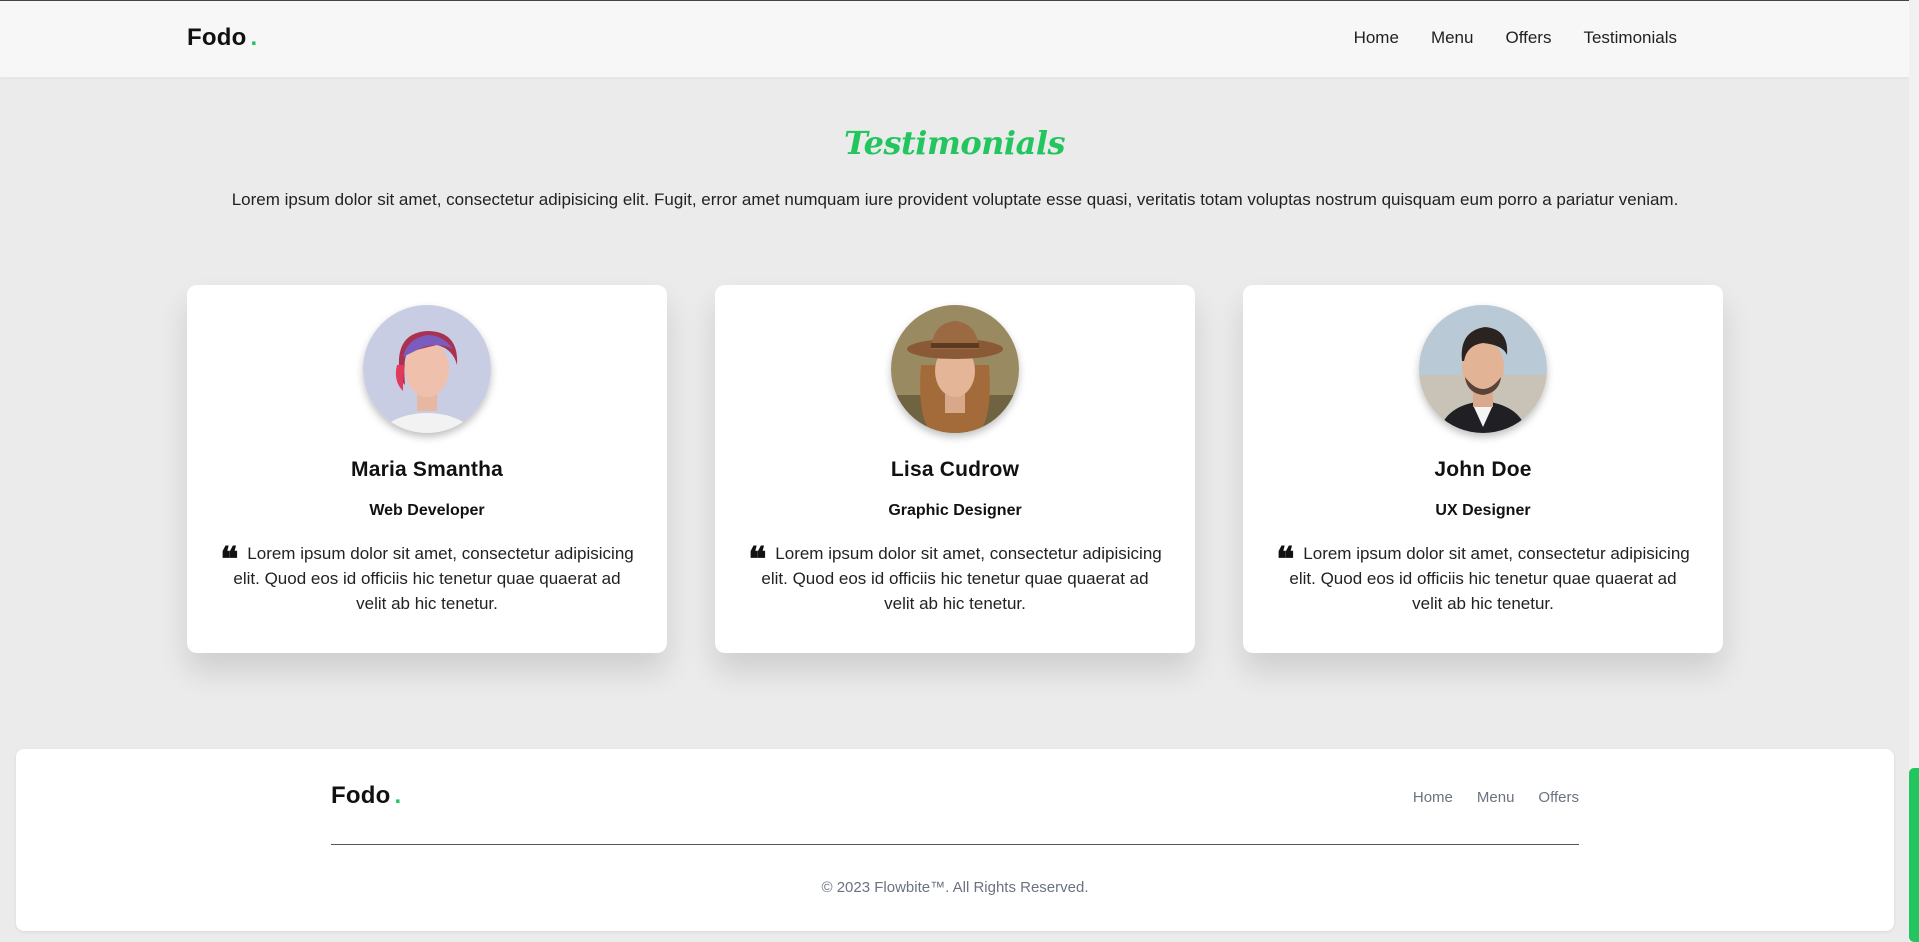  I want to click on site-header: Fodo. Home Menu Offers Testimonials, so click(954, 39).